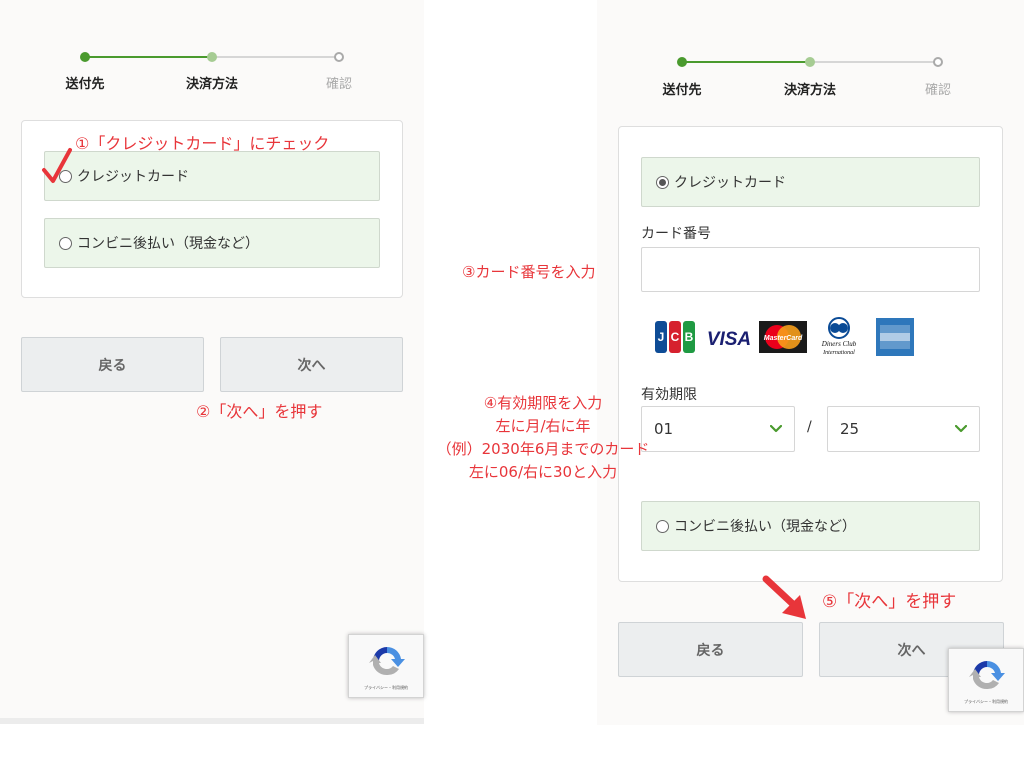 Image resolution: width=1024 pixels, height=768 pixels. What do you see at coordinates (903, 429) in the screenshot?
I see `expiry-year-select: 25` at bounding box center [903, 429].